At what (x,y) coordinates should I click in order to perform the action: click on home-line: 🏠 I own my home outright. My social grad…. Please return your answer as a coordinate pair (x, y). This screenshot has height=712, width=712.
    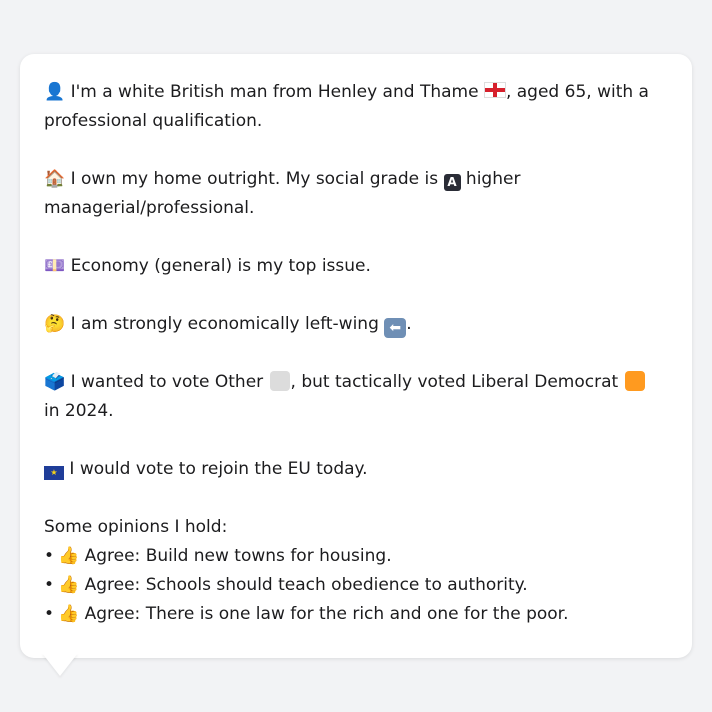
    Looking at the image, I should click on (348, 194).